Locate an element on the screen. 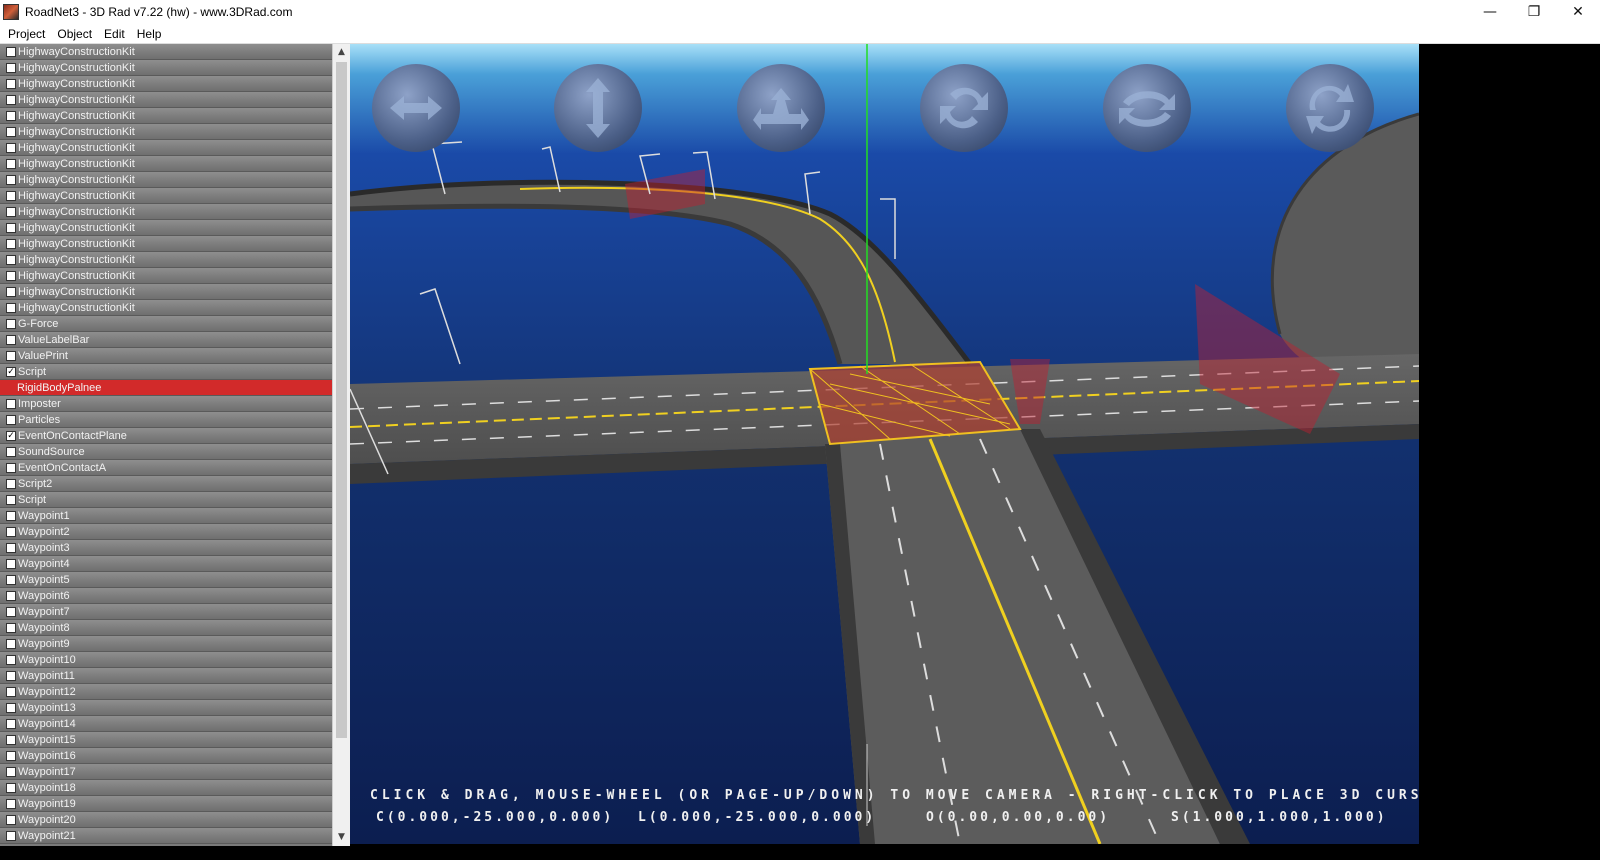 This screenshot has height=860, width=1600. gizmo-rotate-z-button is located at coordinates (1330, 108).